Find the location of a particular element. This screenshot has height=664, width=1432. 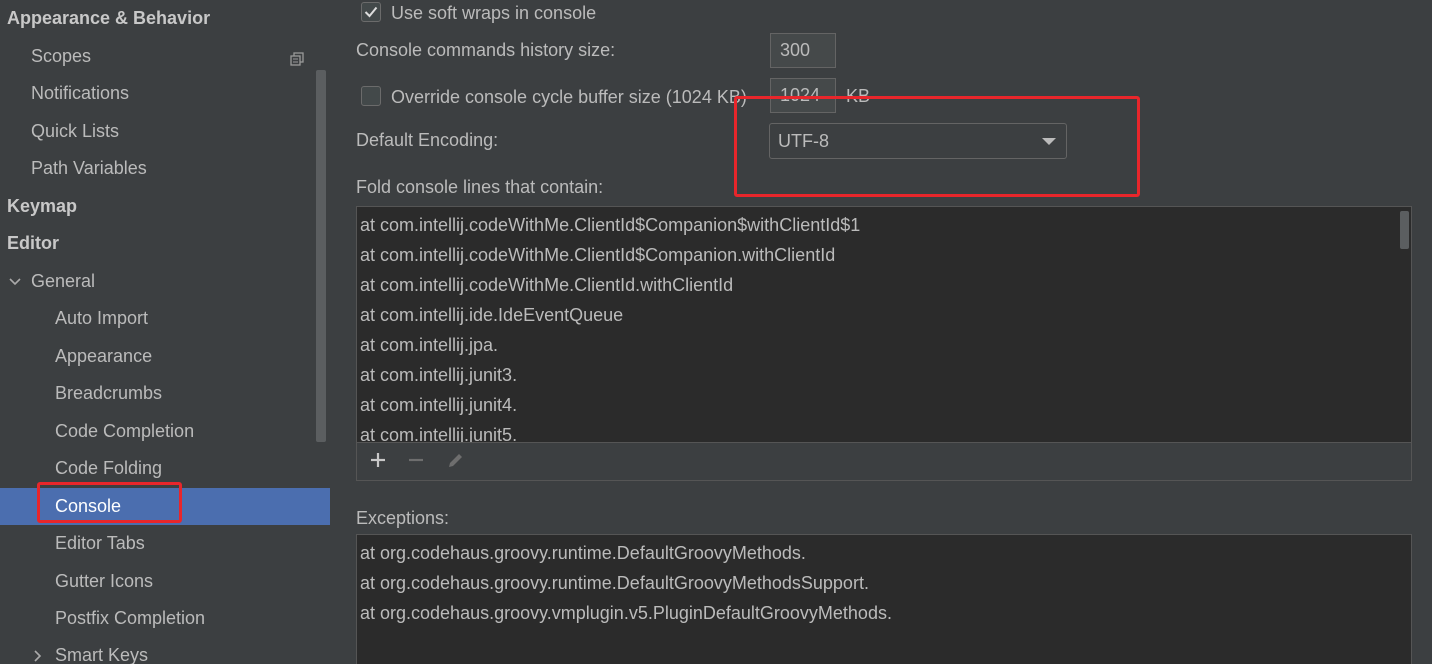

sidebar-item-notifications: Notifications is located at coordinates (165, 93).